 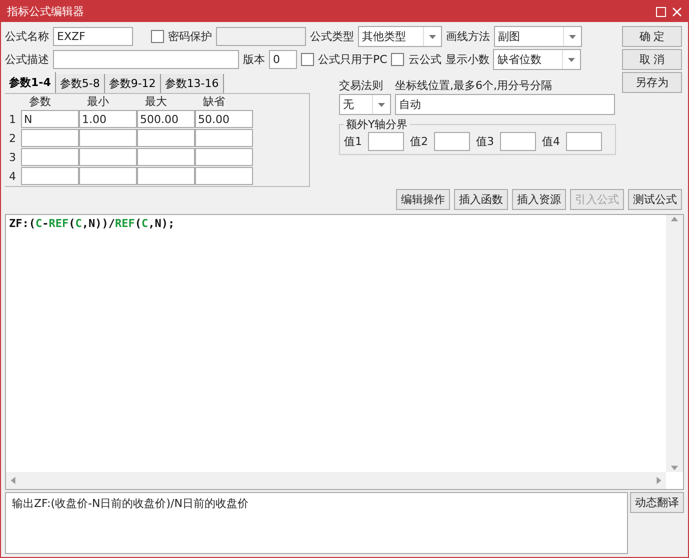 What do you see at coordinates (400, 36) in the screenshot?
I see `dropdown: 其他类型` at bounding box center [400, 36].